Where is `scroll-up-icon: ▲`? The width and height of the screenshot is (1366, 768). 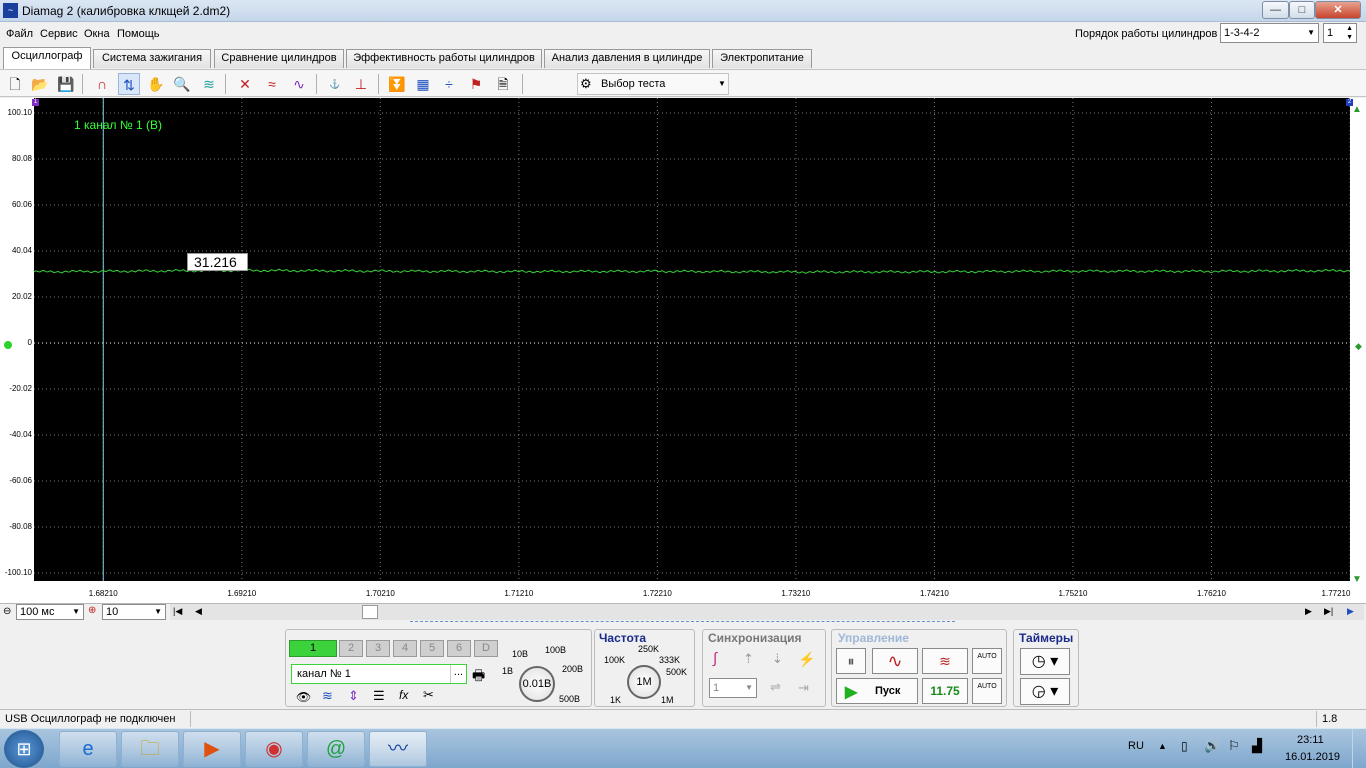
scroll-up-icon: ▲ is located at coordinates (1358, 110).